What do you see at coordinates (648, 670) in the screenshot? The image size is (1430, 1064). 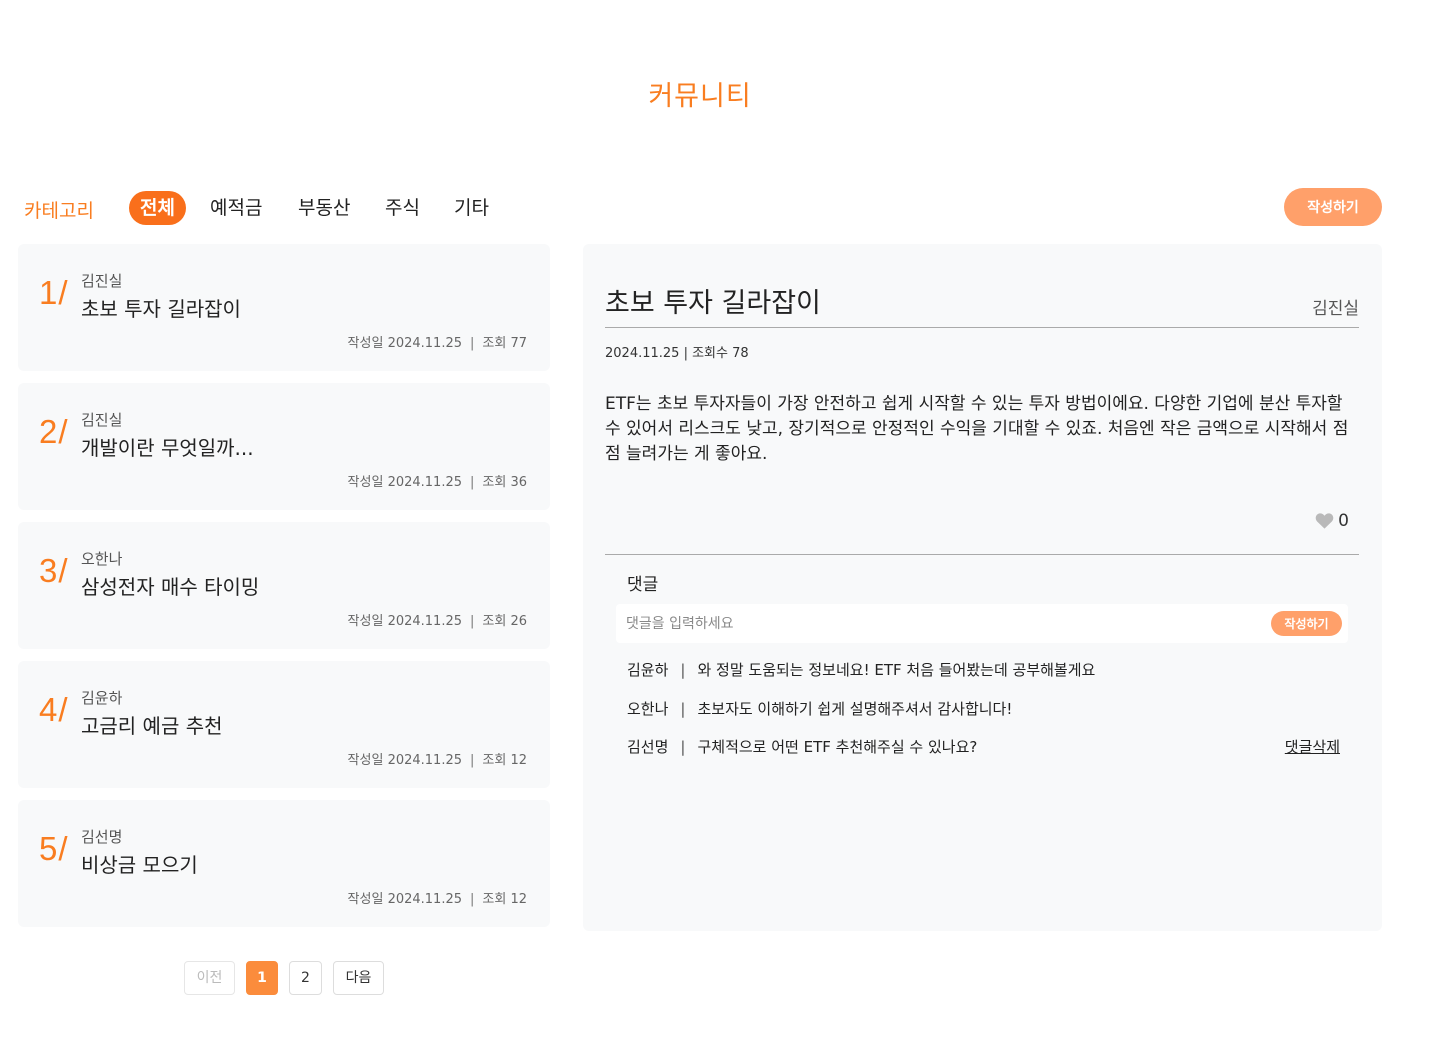 I see `comment-author: 김윤하` at bounding box center [648, 670].